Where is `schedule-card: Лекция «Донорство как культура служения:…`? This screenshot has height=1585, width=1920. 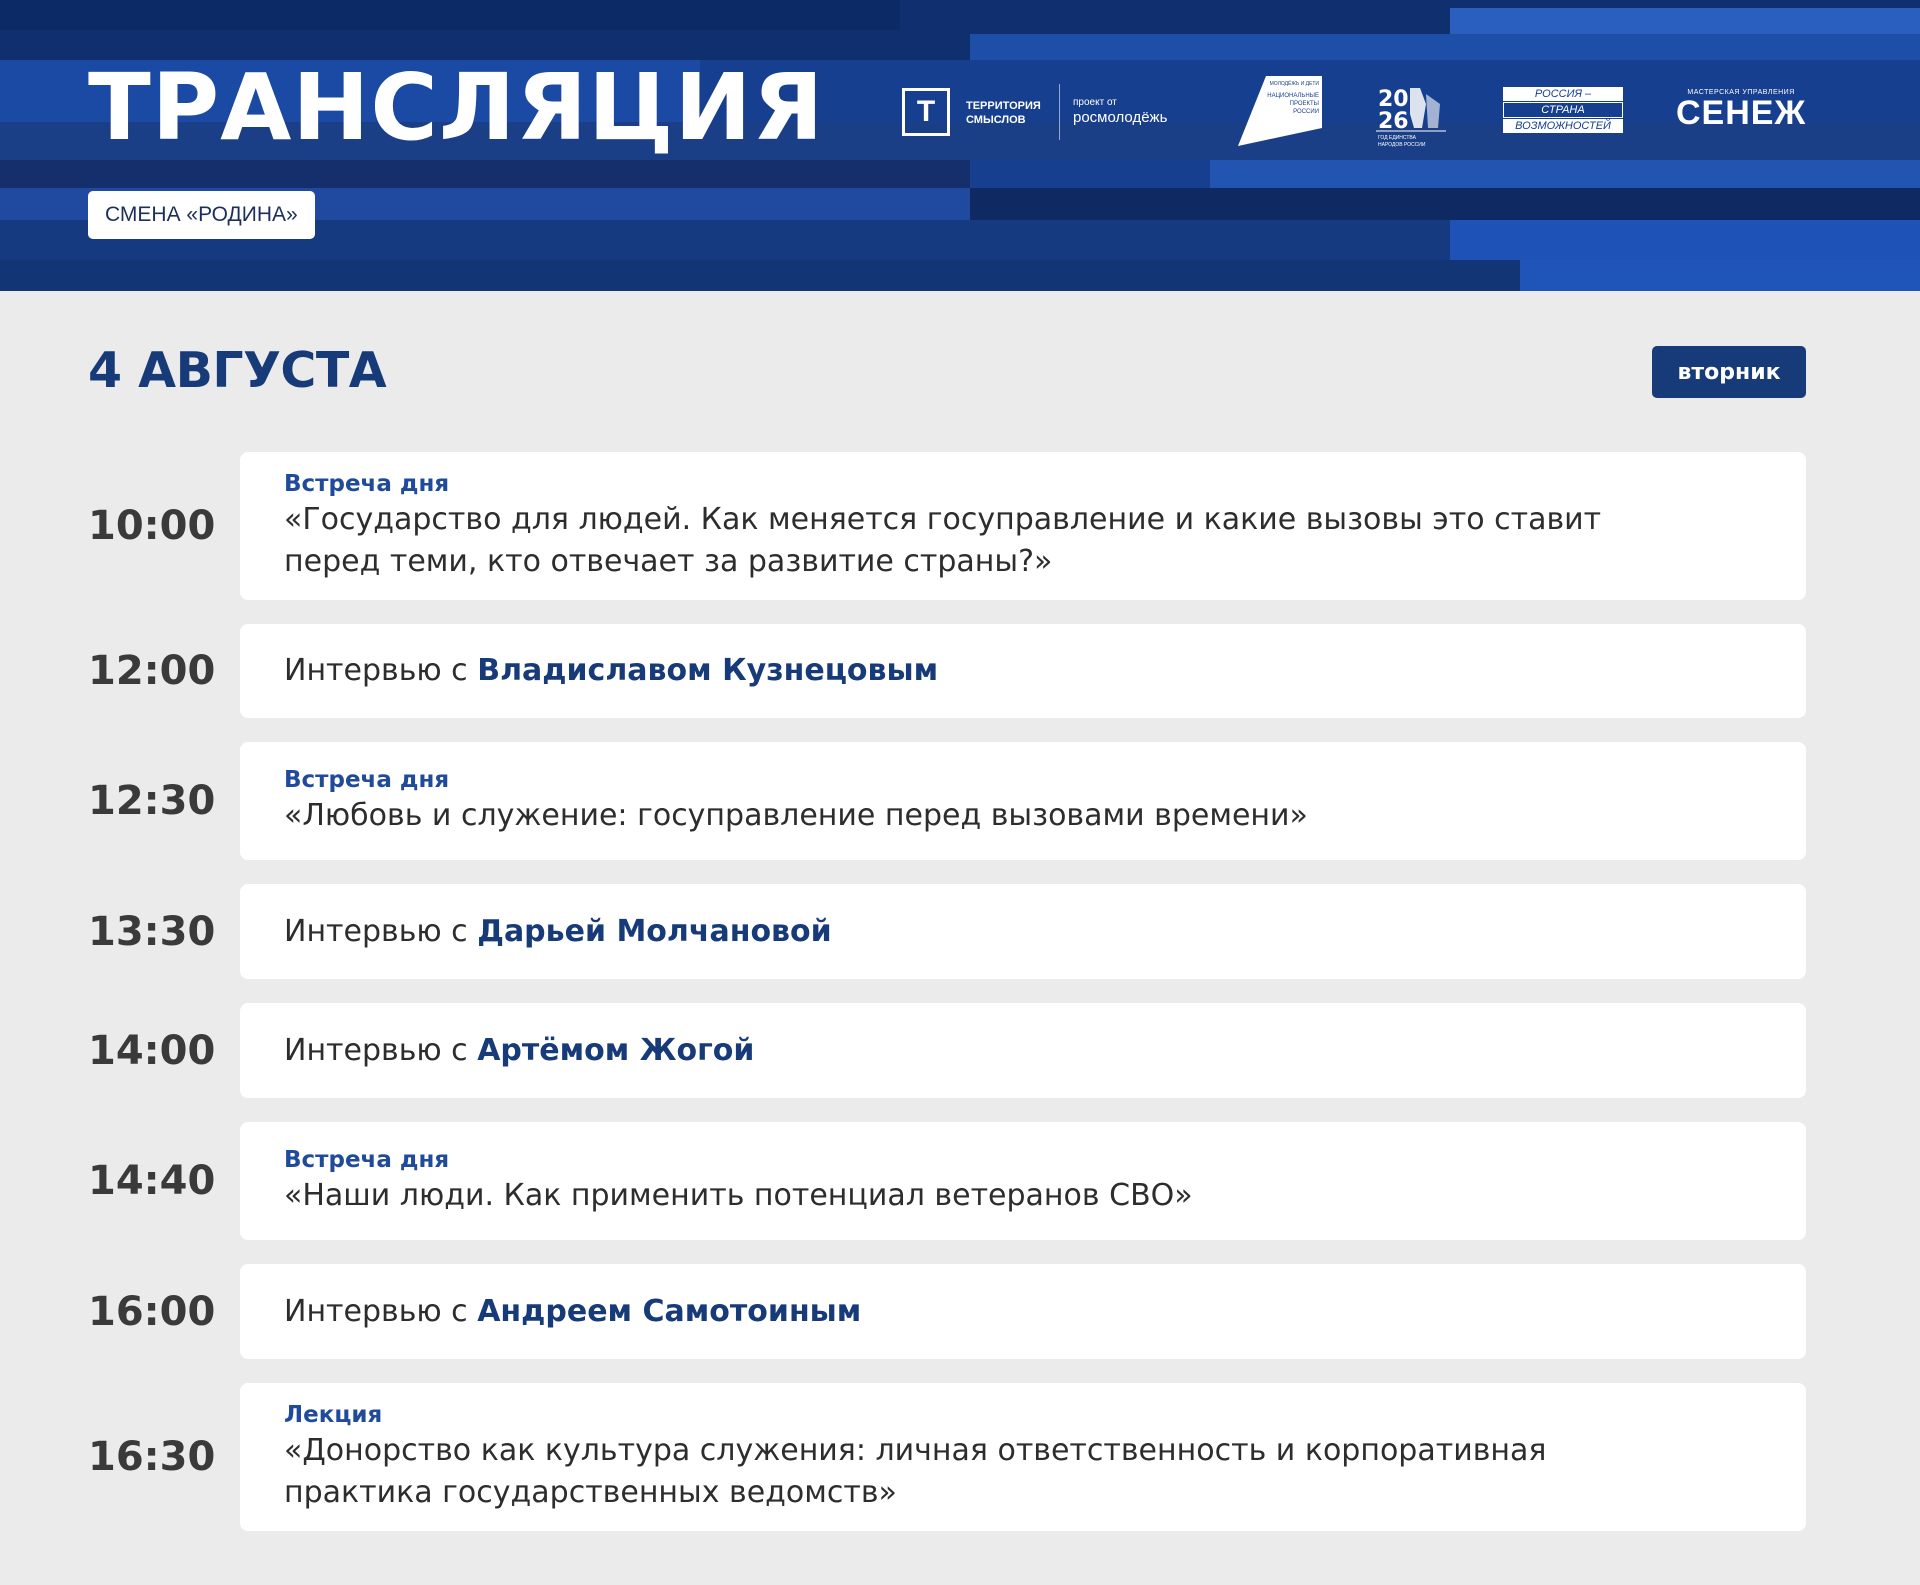 schedule-card: Лекция «Донорство как культура служения:… is located at coordinates (1023, 1457).